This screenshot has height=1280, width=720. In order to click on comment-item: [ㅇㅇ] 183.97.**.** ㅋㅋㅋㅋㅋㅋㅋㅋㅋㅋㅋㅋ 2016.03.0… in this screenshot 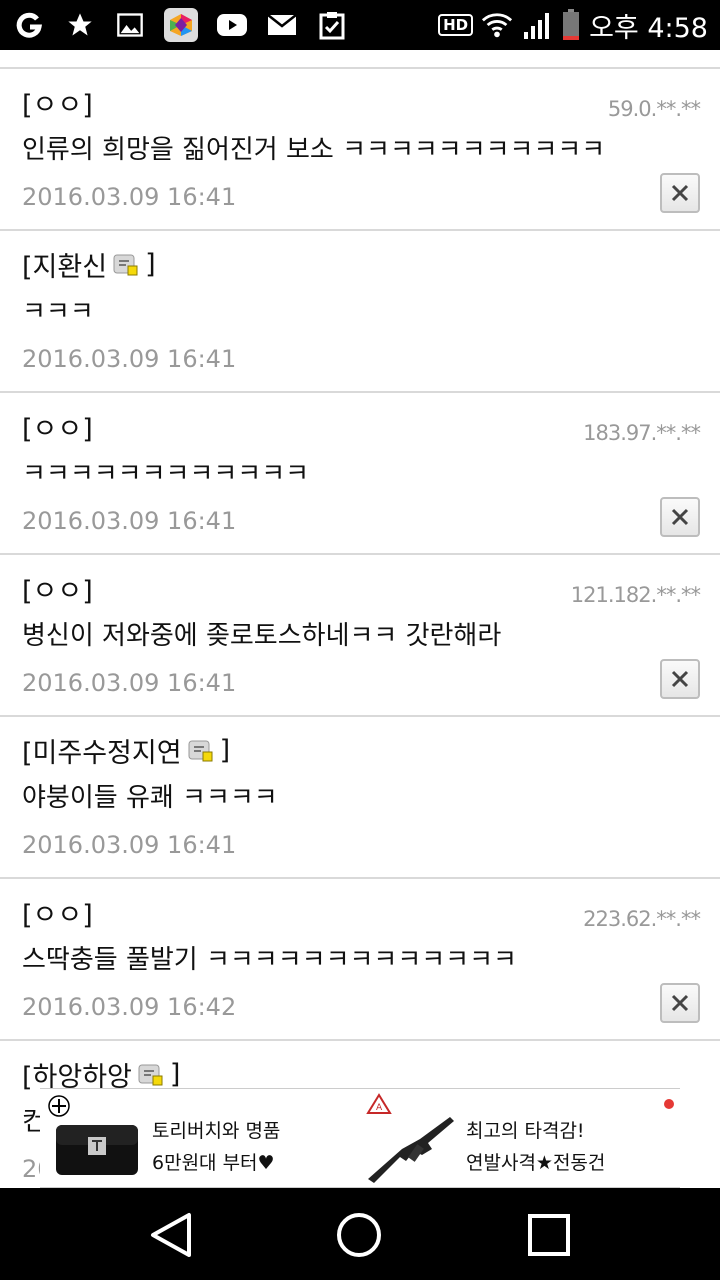, I will do `click(360, 474)`.